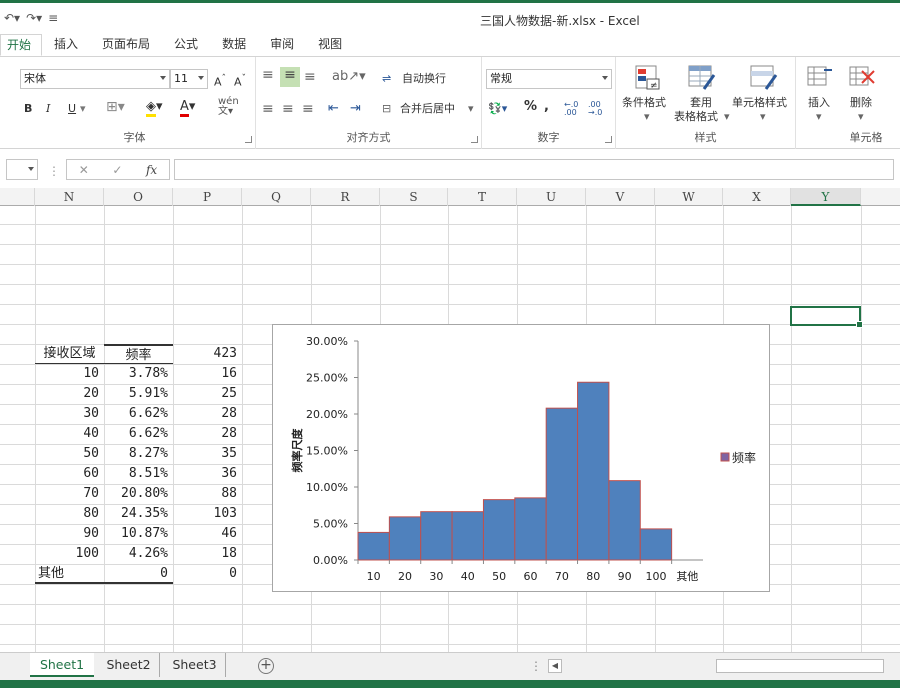  I want to click on table-cell-bin: 其他, so click(69, 574).